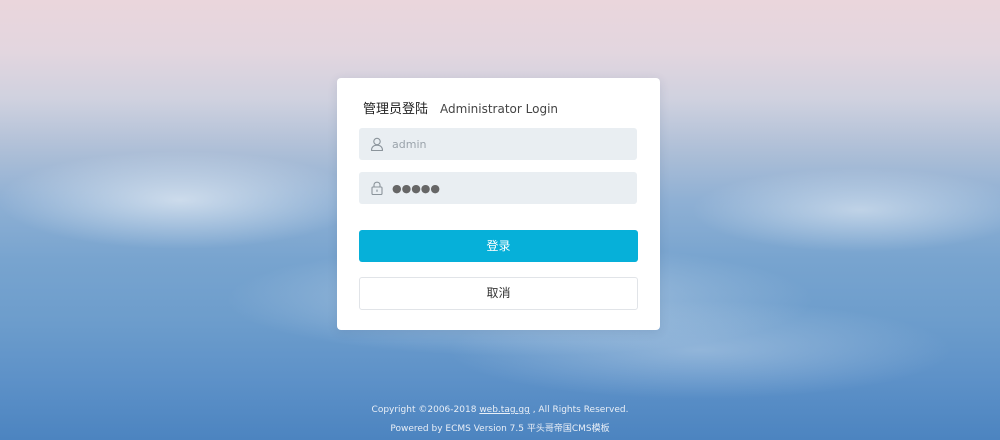 The height and width of the screenshot is (440, 1000). I want to click on login-title-cn: 管理员登陆, so click(396, 109).